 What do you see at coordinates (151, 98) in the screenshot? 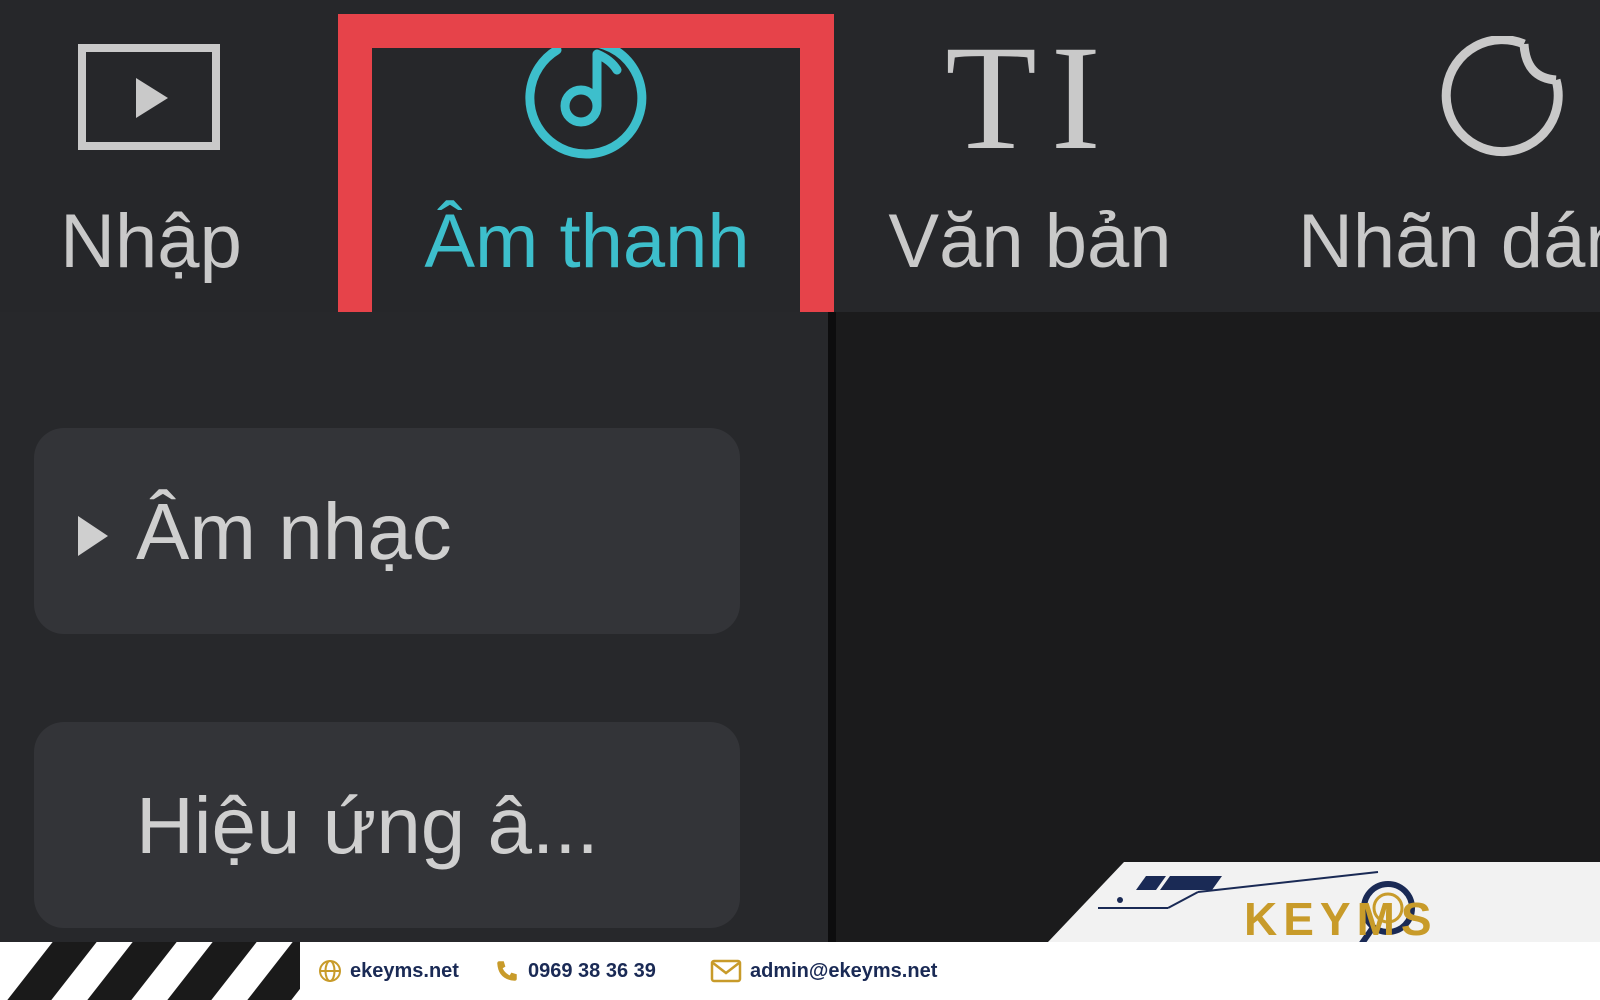
I see `play-box-icon` at bounding box center [151, 98].